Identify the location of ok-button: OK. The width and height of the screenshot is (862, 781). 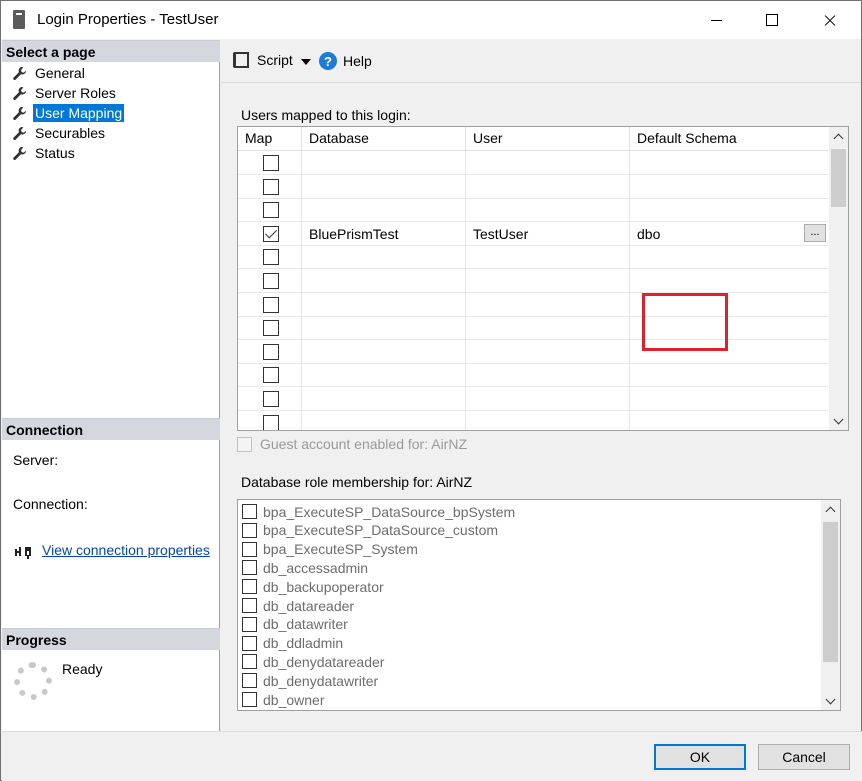
(700, 757).